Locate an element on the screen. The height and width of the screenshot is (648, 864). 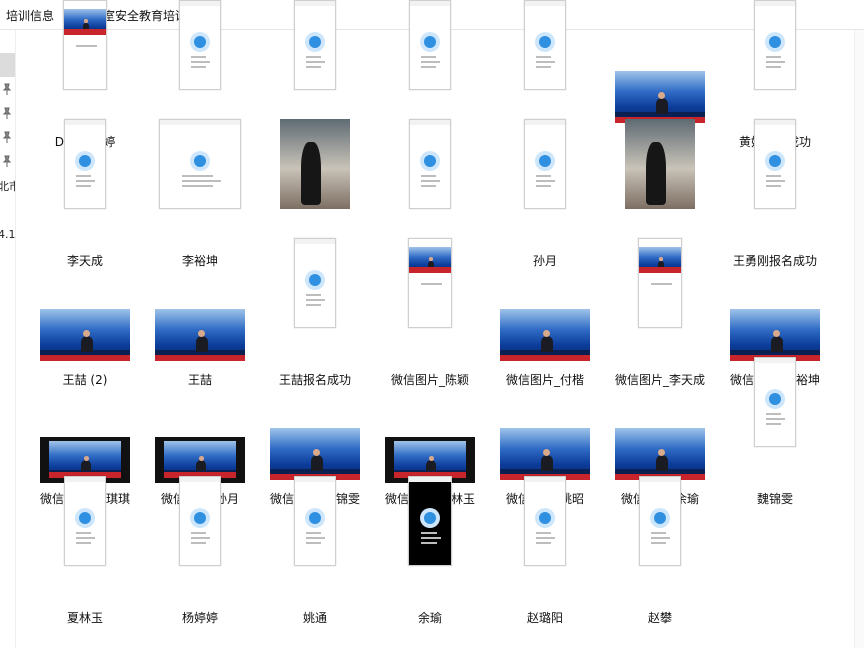
file-name: 孙月 is located at coordinates (544, 261).